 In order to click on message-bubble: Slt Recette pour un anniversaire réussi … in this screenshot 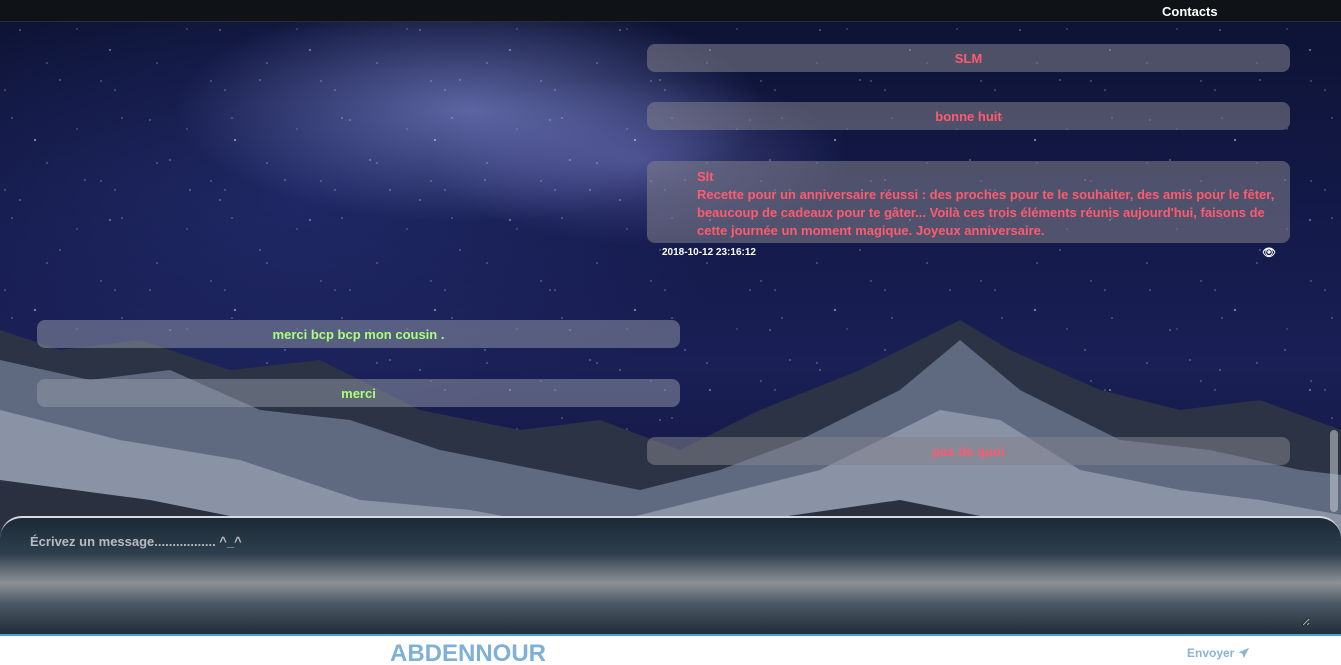, I will do `click(968, 202)`.